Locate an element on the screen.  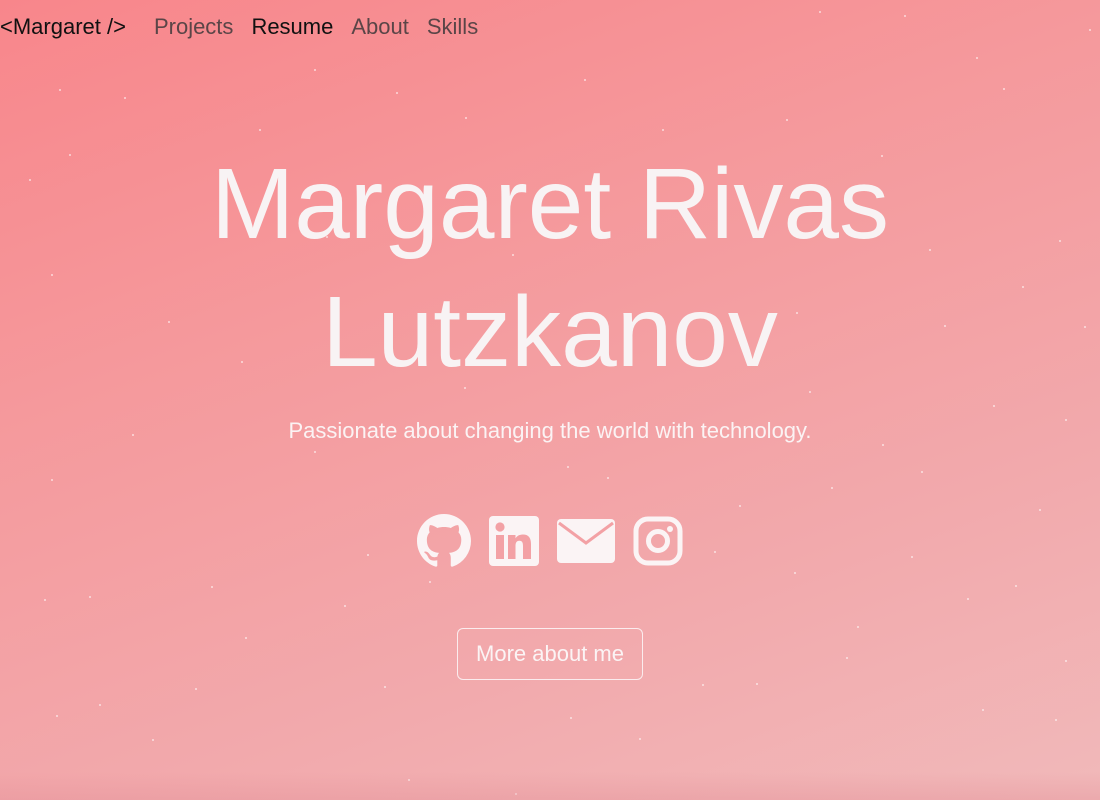
instagram-icon is located at coordinates (658, 541).